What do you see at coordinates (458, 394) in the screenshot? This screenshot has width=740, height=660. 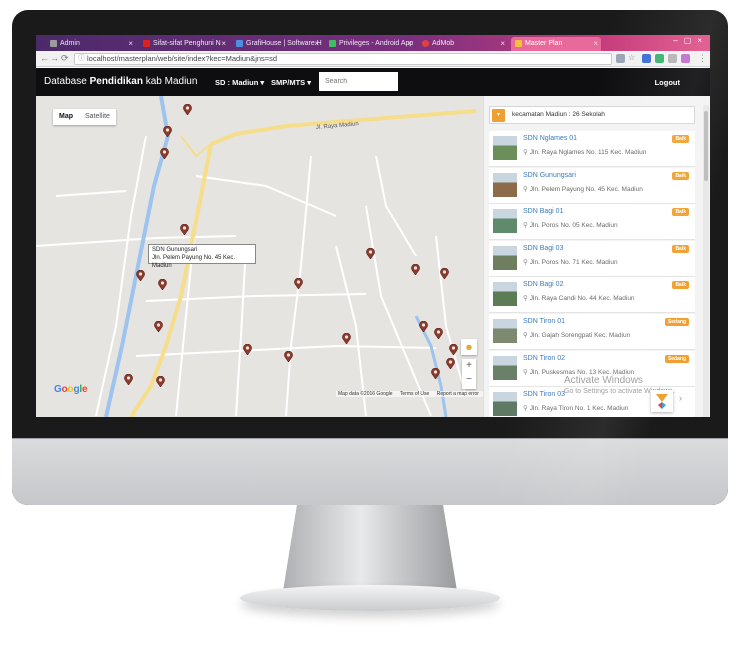 I see `report-link: Report a map error` at bounding box center [458, 394].